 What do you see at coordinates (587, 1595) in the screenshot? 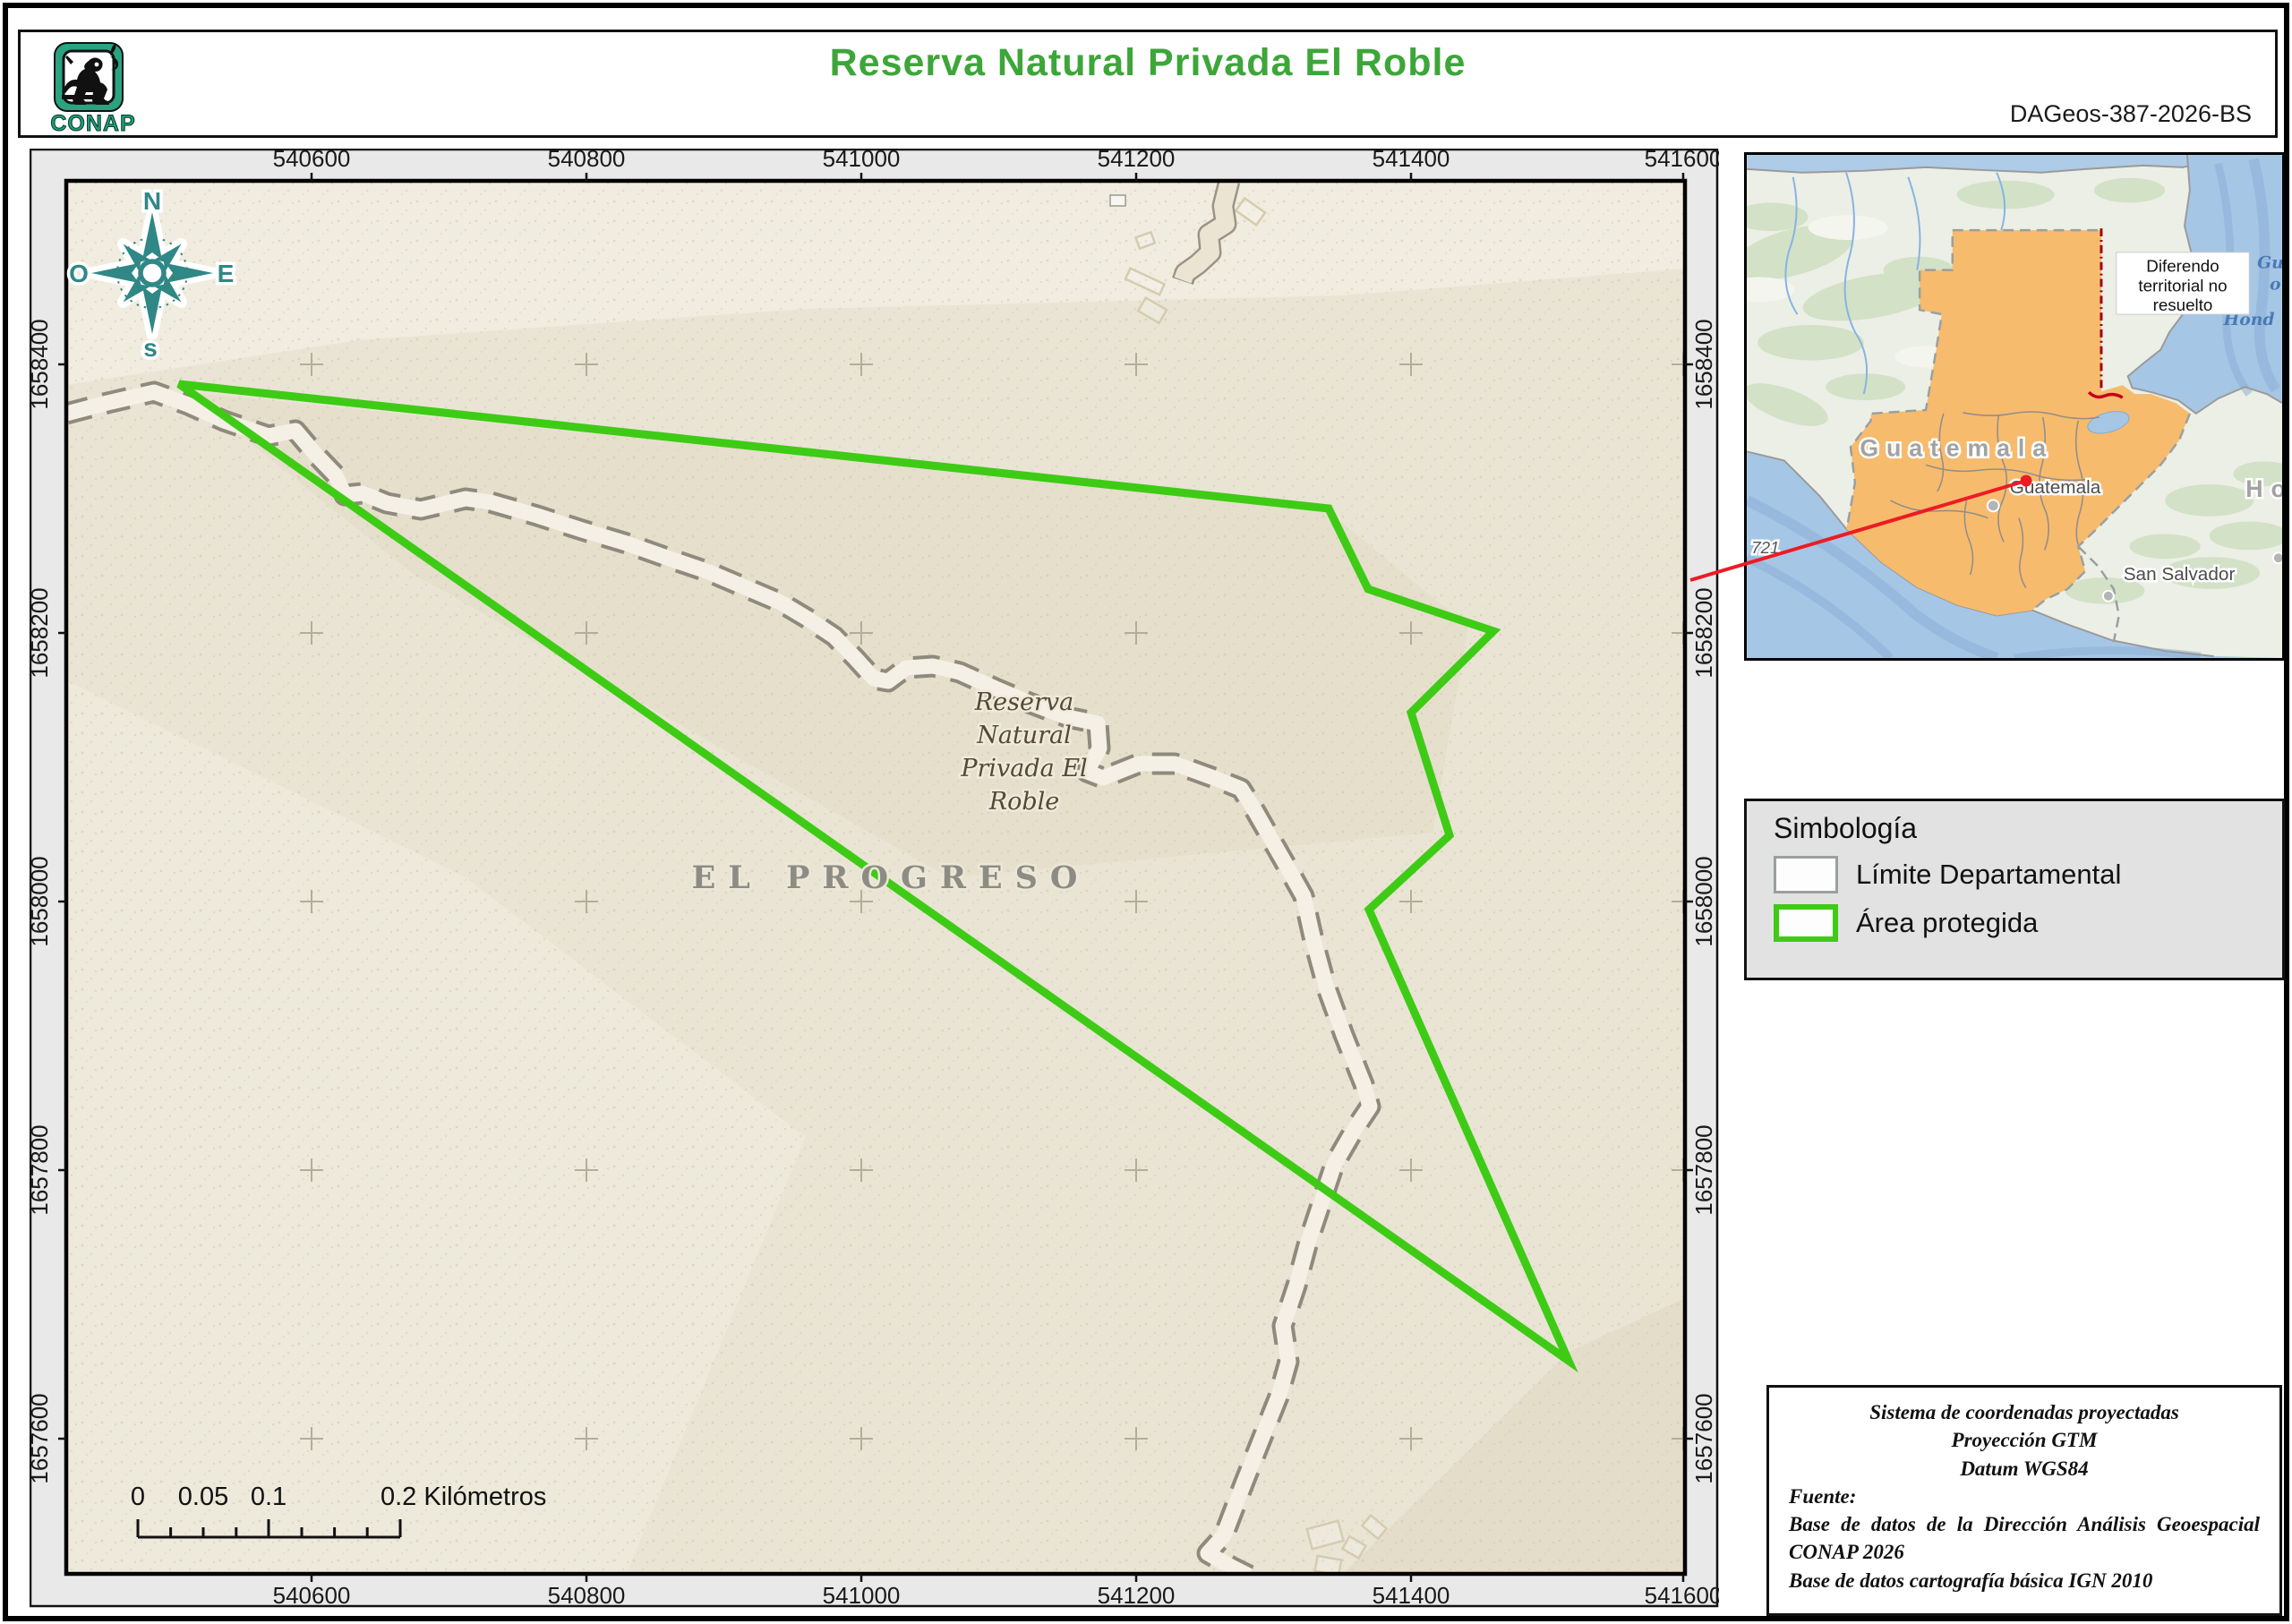
I see `grid-label-bottom: 540800` at bounding box center [587, 1595].